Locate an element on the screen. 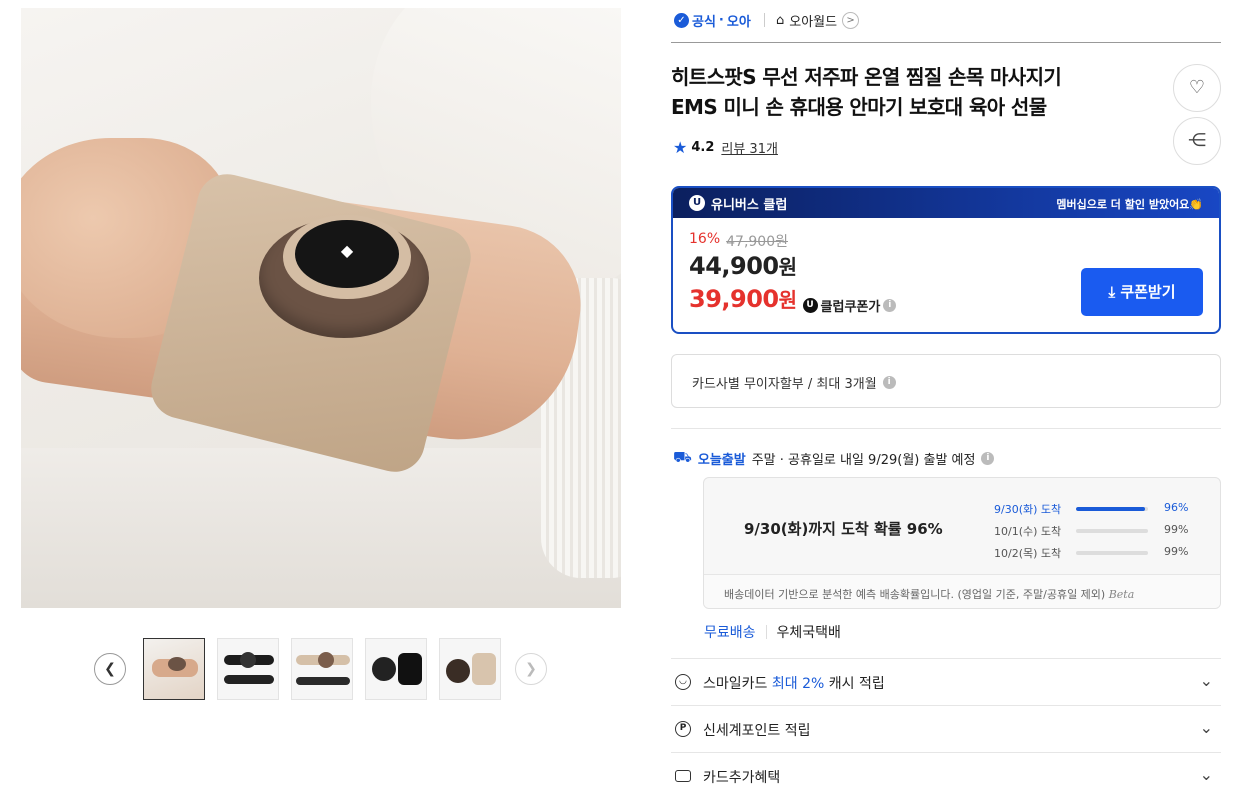 The width and height of the screenshot is (1244, 791). probability-bar-fill is located at coordinates (1111, 509).